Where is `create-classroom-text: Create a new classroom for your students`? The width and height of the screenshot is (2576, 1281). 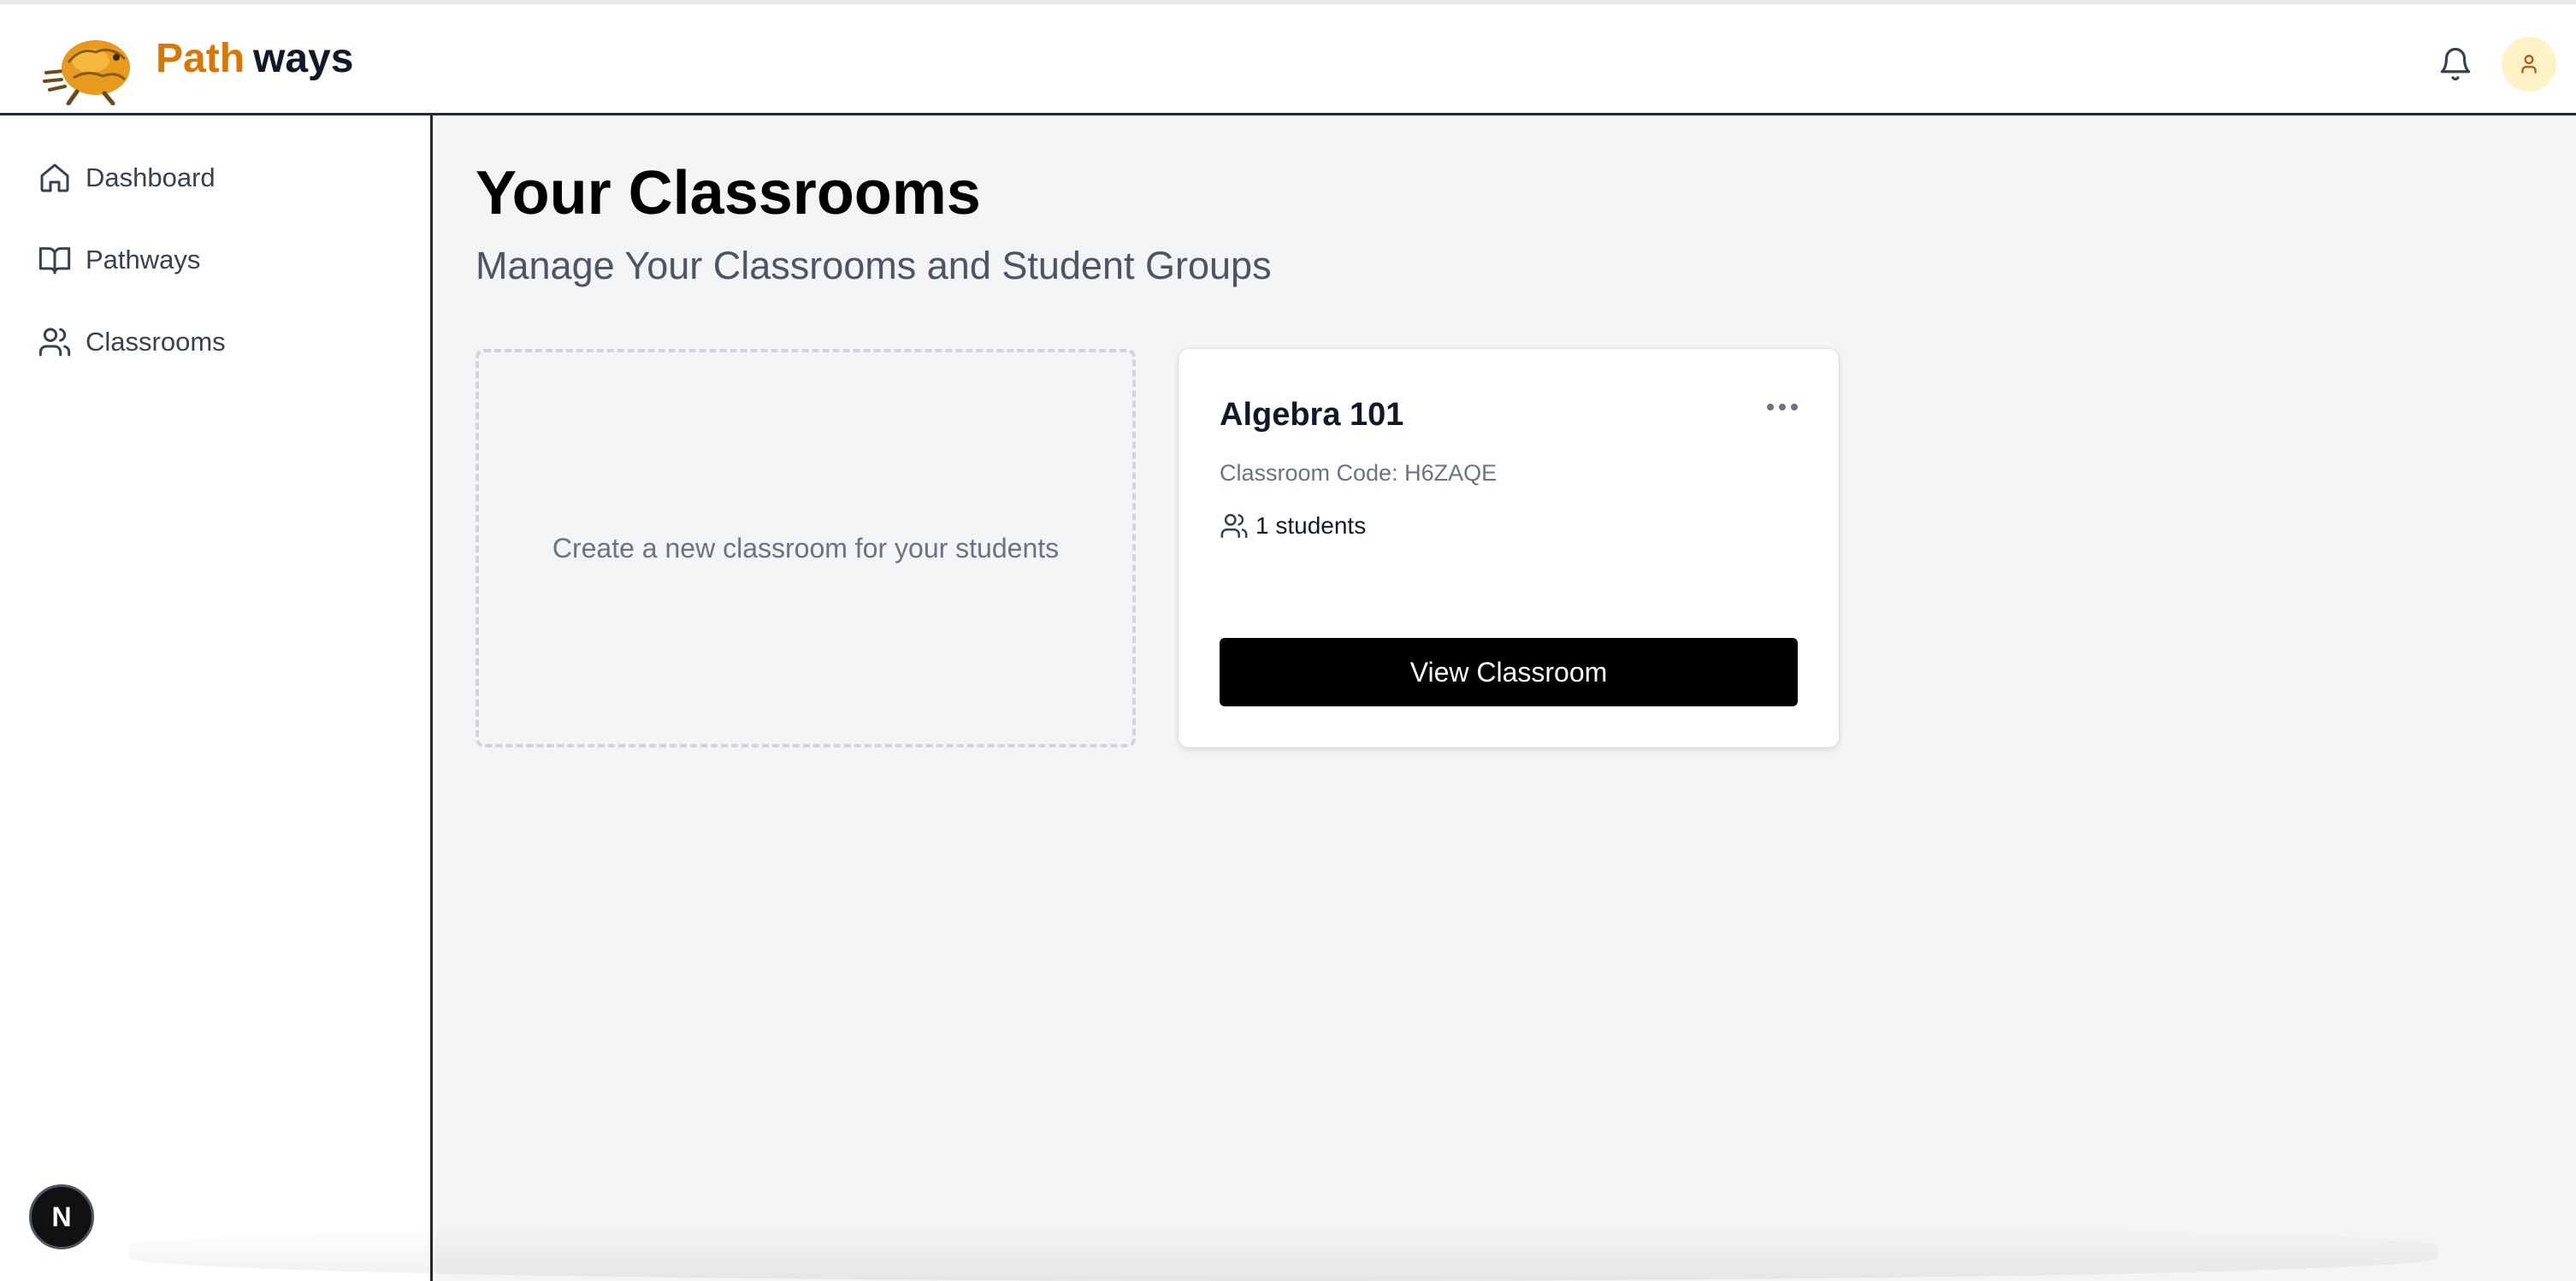
create-classroom-text: Create a new classroom for your students is located at coordinates (806, 548).